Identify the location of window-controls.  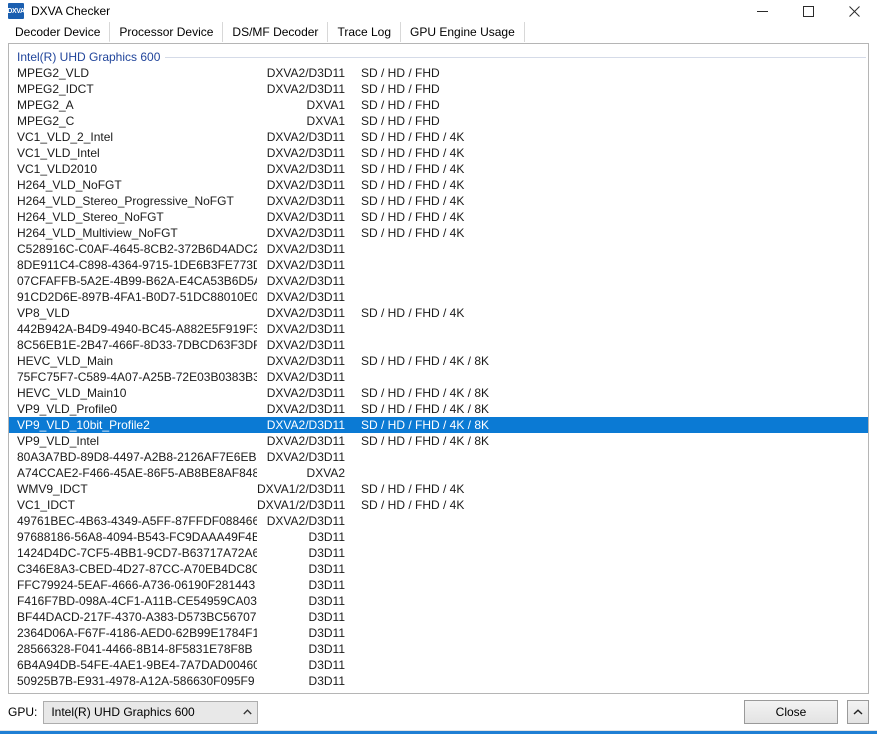
(808, 11).